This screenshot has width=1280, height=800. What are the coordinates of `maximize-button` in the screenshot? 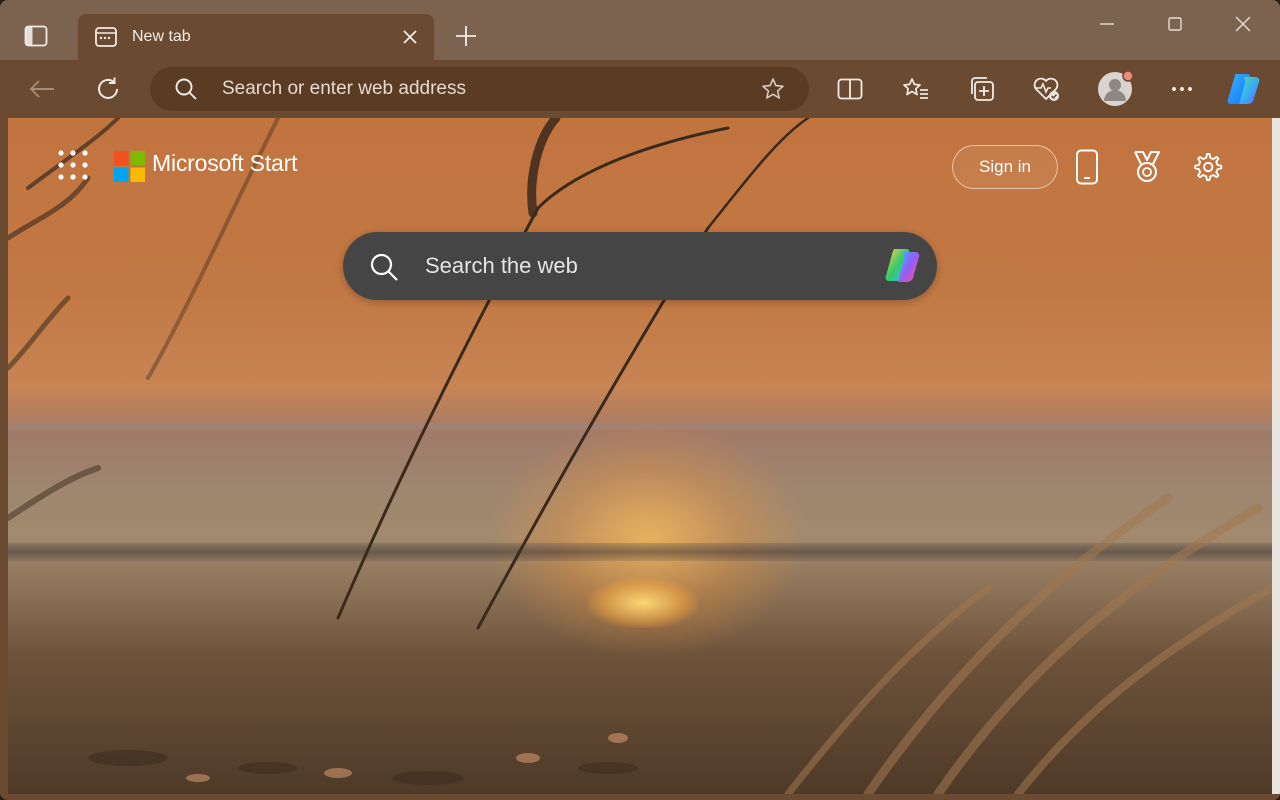 It's located at (1175, 24).